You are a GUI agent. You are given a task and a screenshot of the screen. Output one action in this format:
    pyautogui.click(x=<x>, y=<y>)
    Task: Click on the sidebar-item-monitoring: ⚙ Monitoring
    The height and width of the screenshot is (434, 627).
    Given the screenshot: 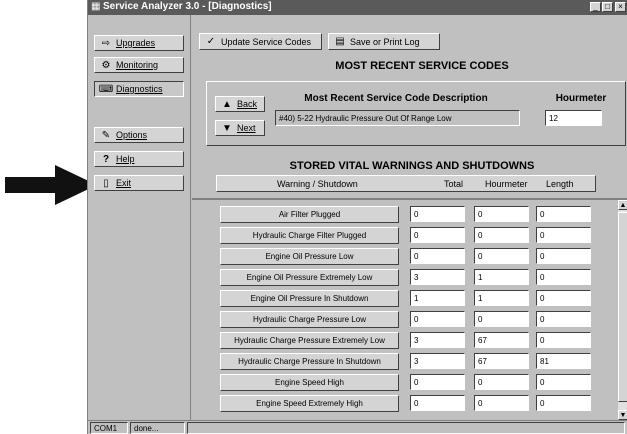 What is the action you would take?
    pyautogui.click(x=139, y=65)
    